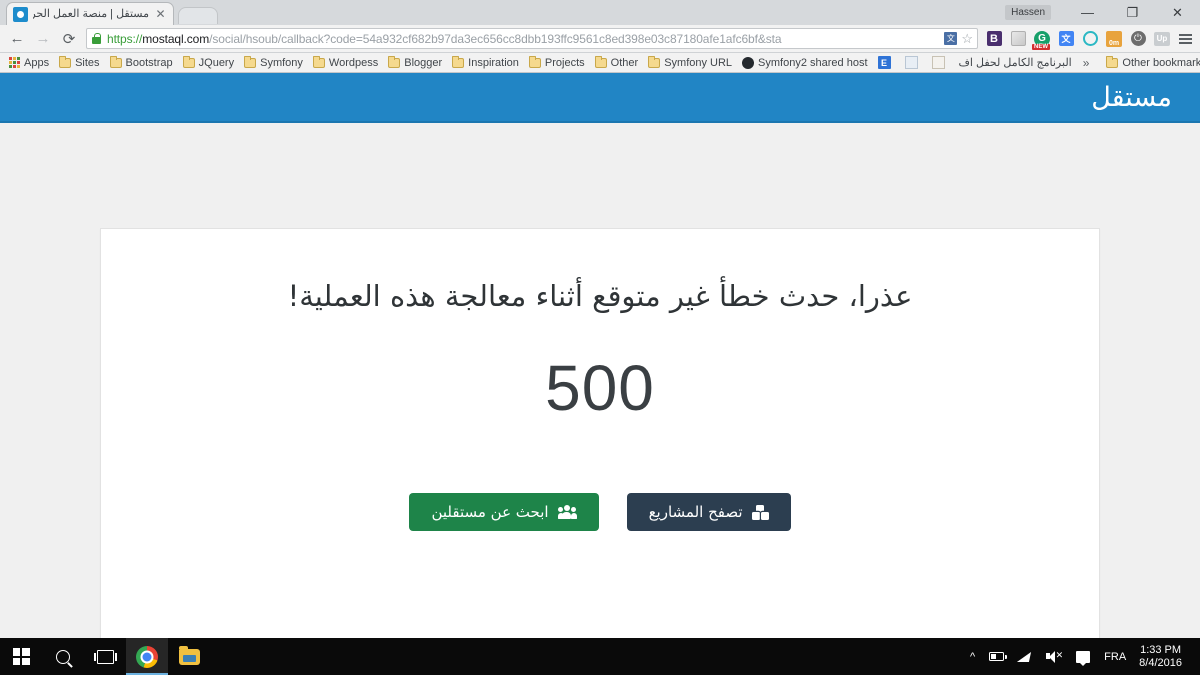 The height and width of the screenshot is (675, 1200). I want to click on minimize-button: —, so click(1087, 12).